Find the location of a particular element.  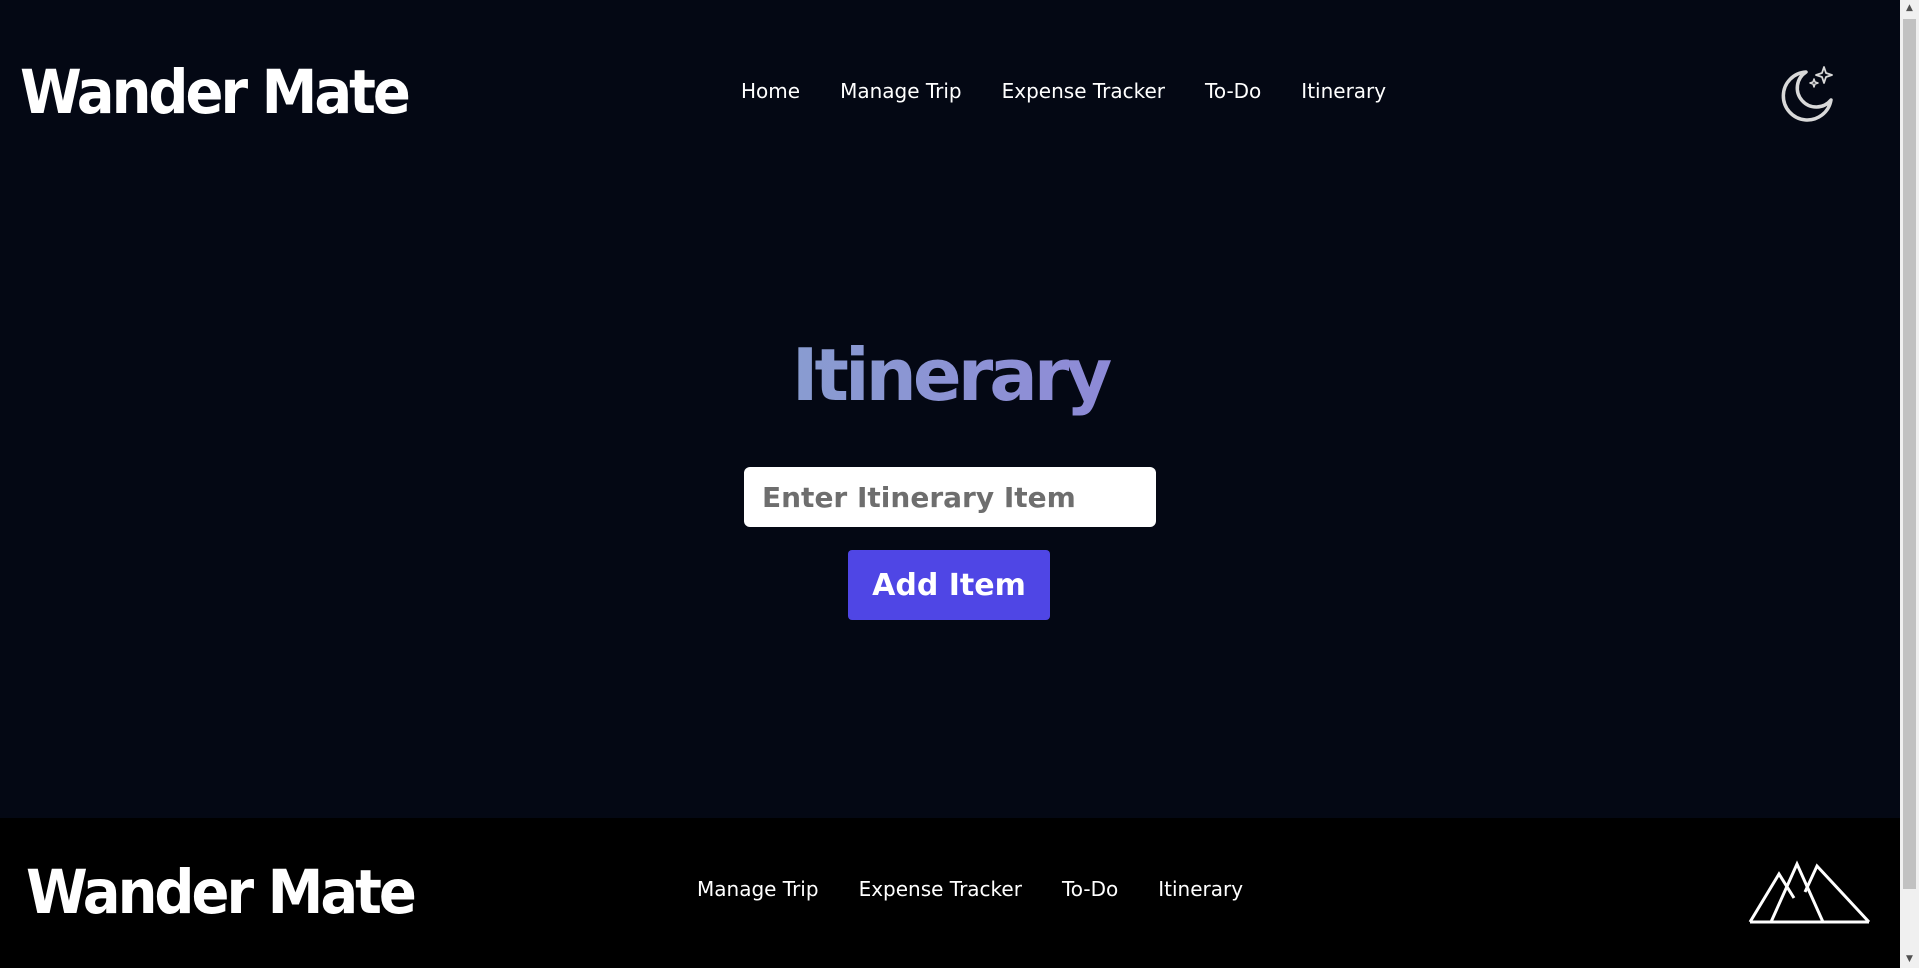

mountains-icon is located at coordinates (1809, 892).